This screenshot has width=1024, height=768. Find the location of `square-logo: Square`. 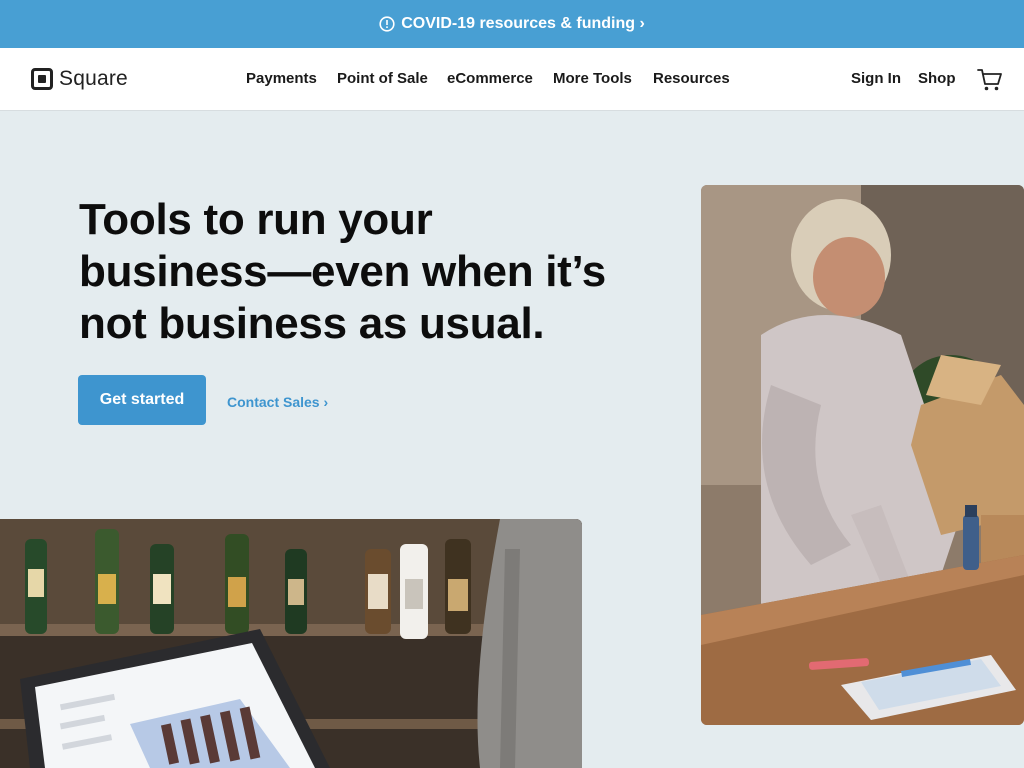

square-logo: Square is located at coordinates (79, 79).